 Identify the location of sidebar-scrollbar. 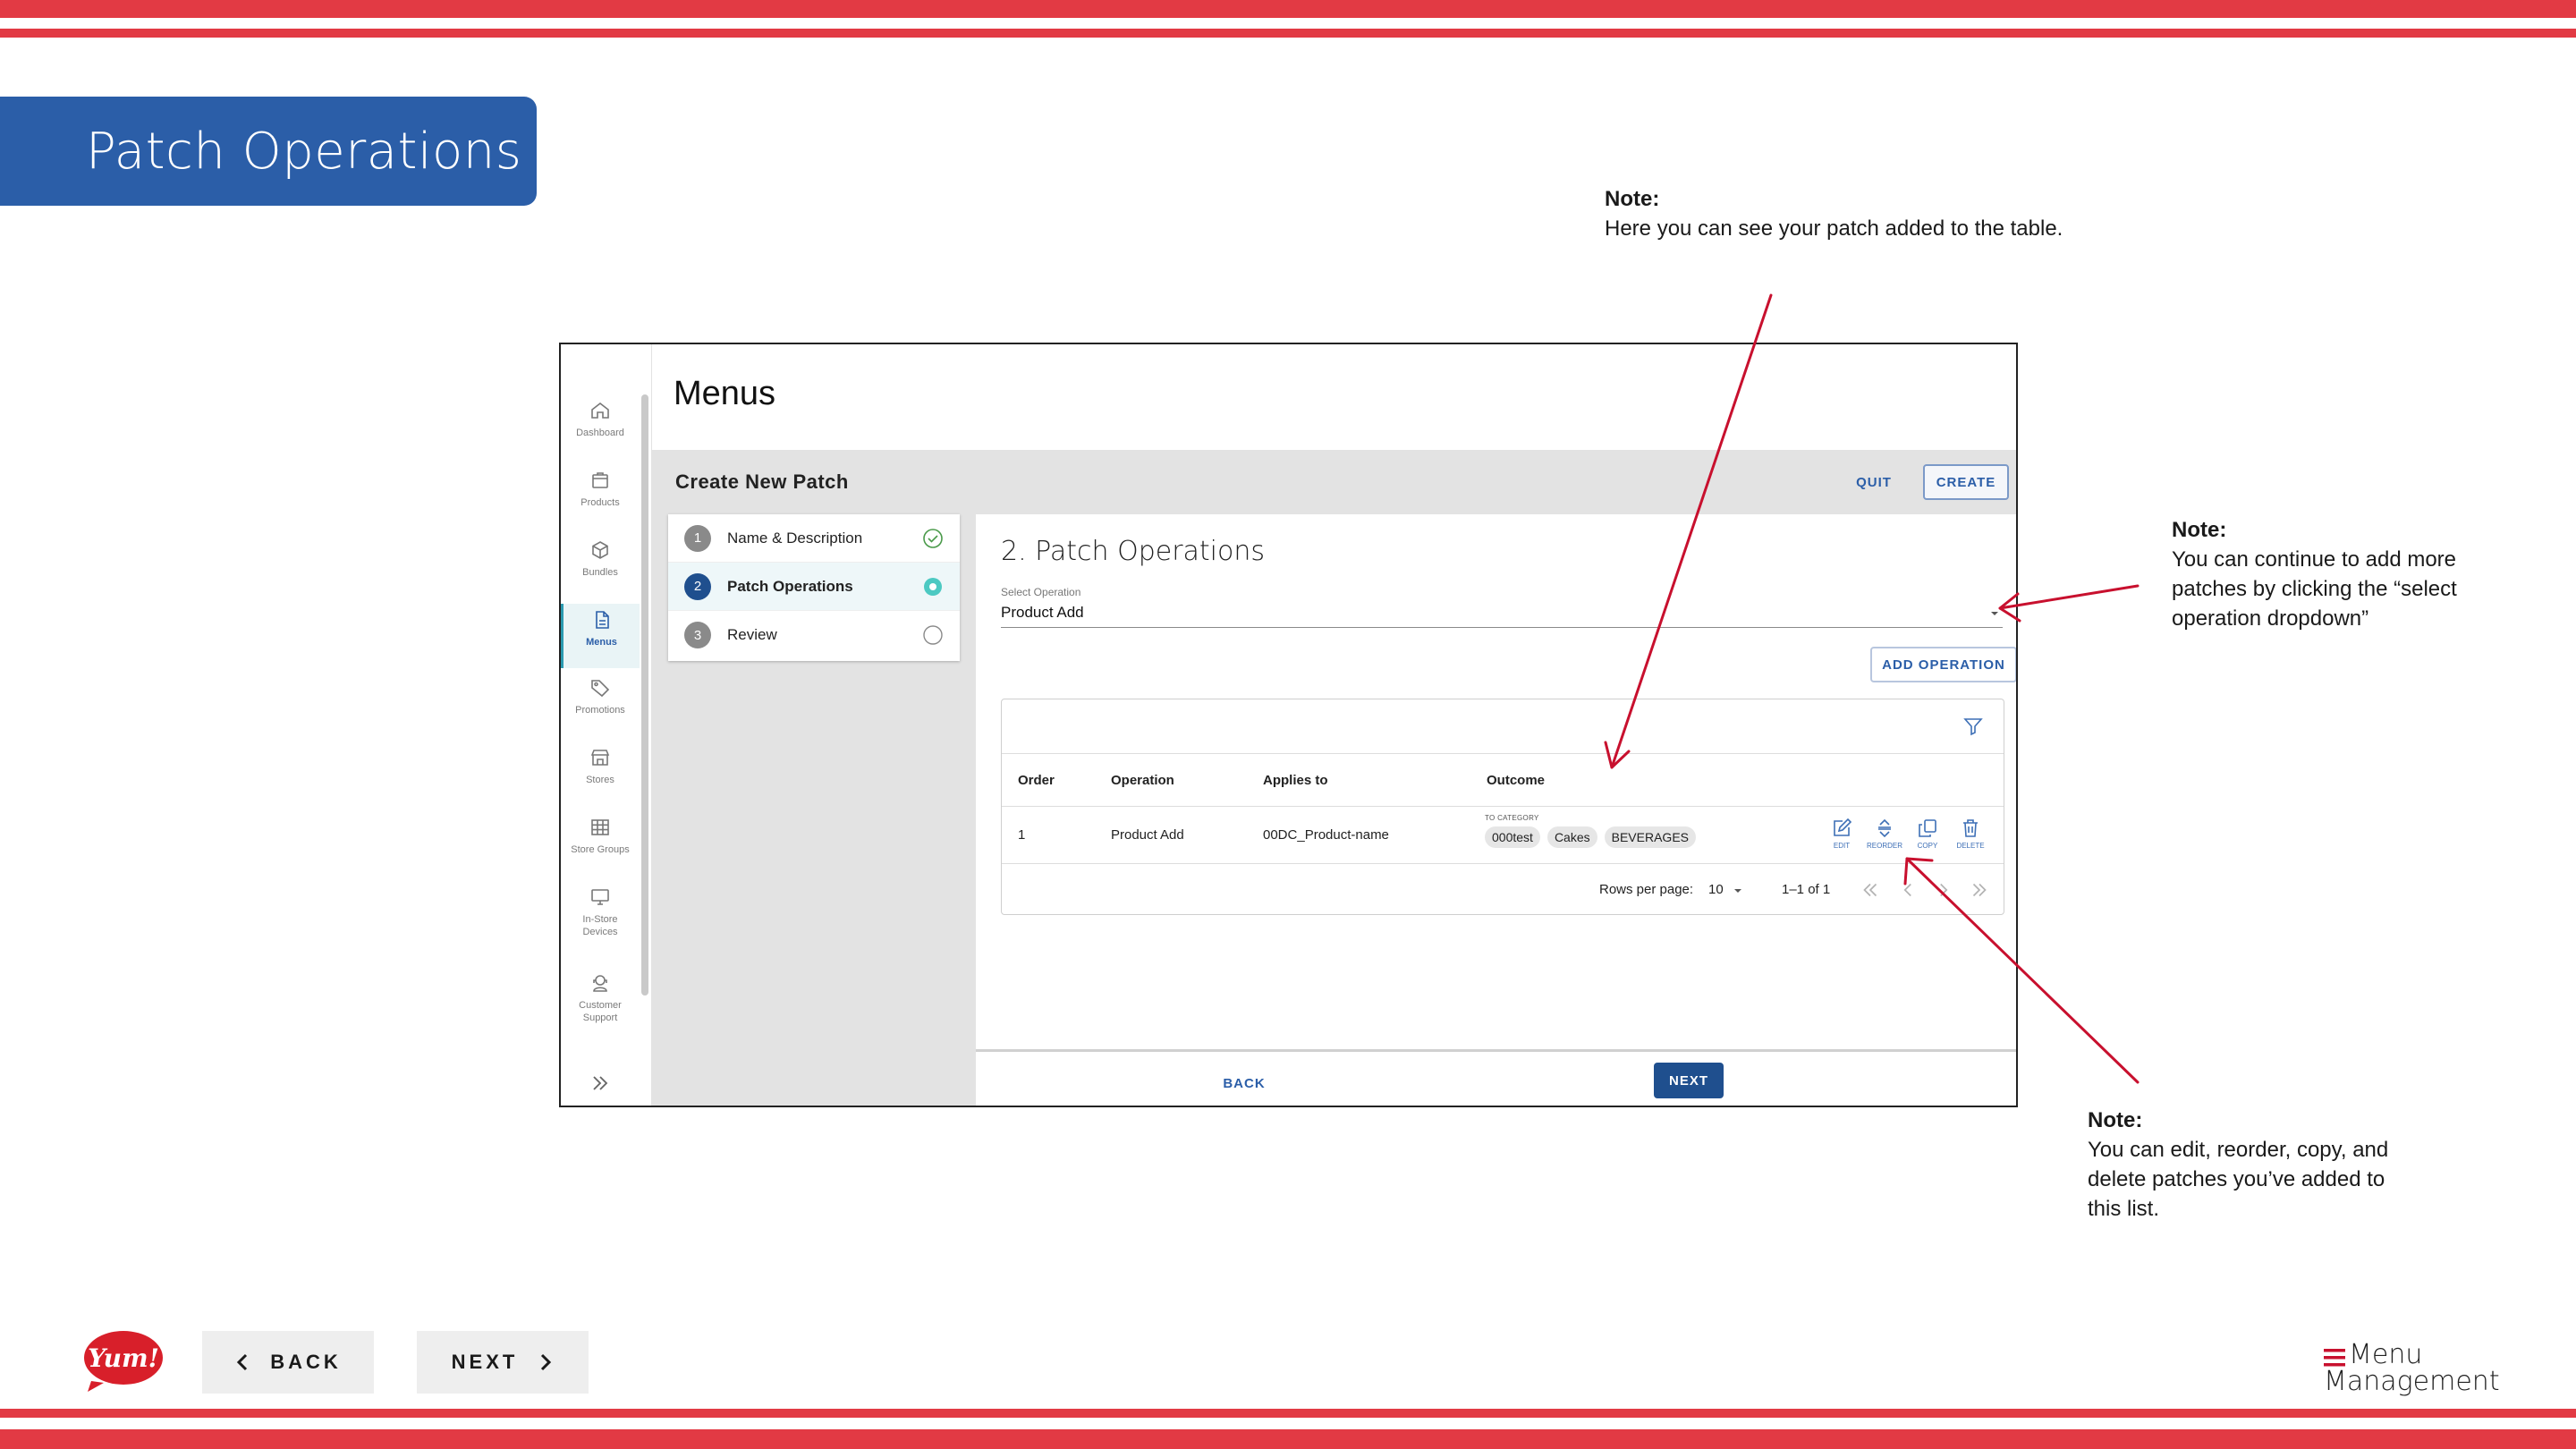
(644, 695).